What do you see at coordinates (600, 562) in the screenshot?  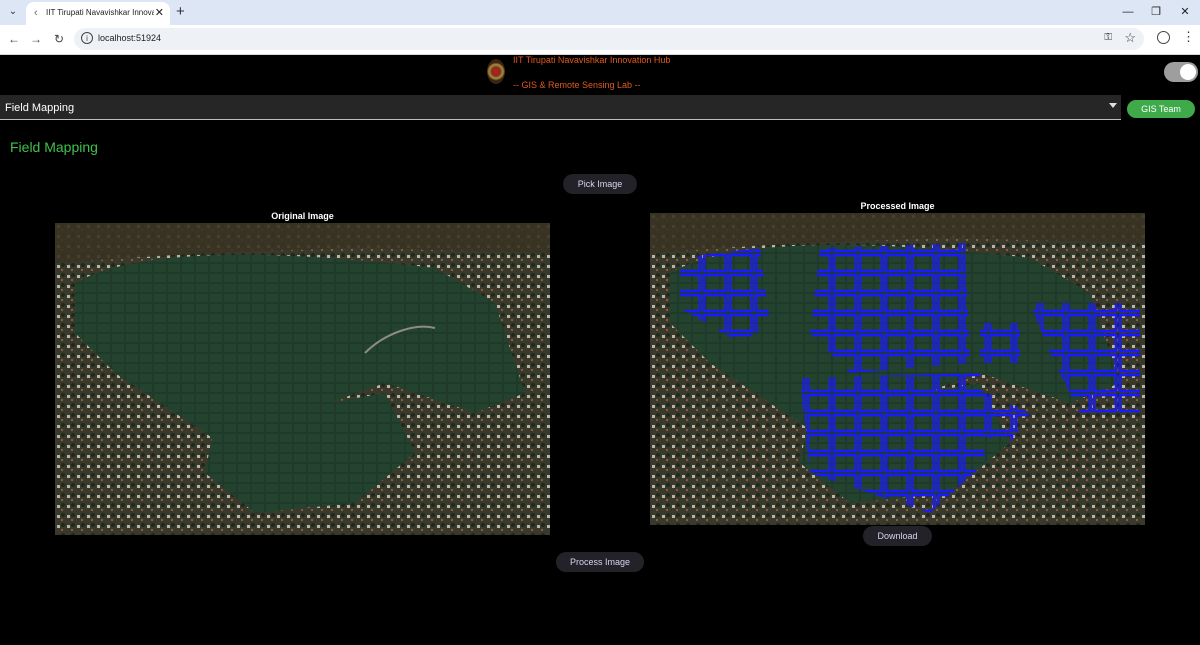 I see `process-image-button: Process Image` at bounding box center [600, 562].